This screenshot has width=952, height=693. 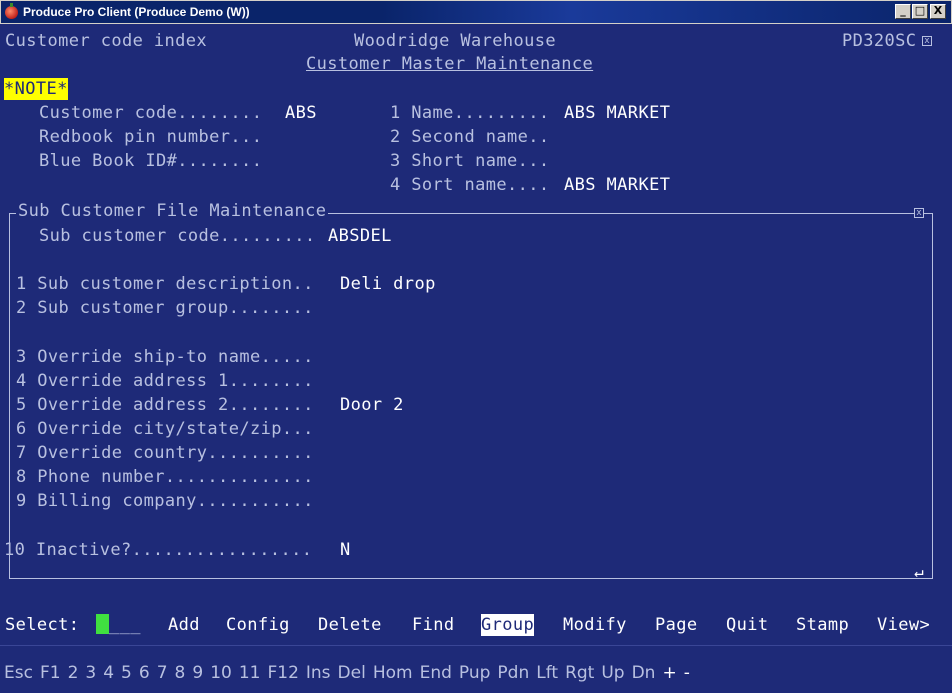 I want to click on maximize-button: □, so click(x=920, y=11).